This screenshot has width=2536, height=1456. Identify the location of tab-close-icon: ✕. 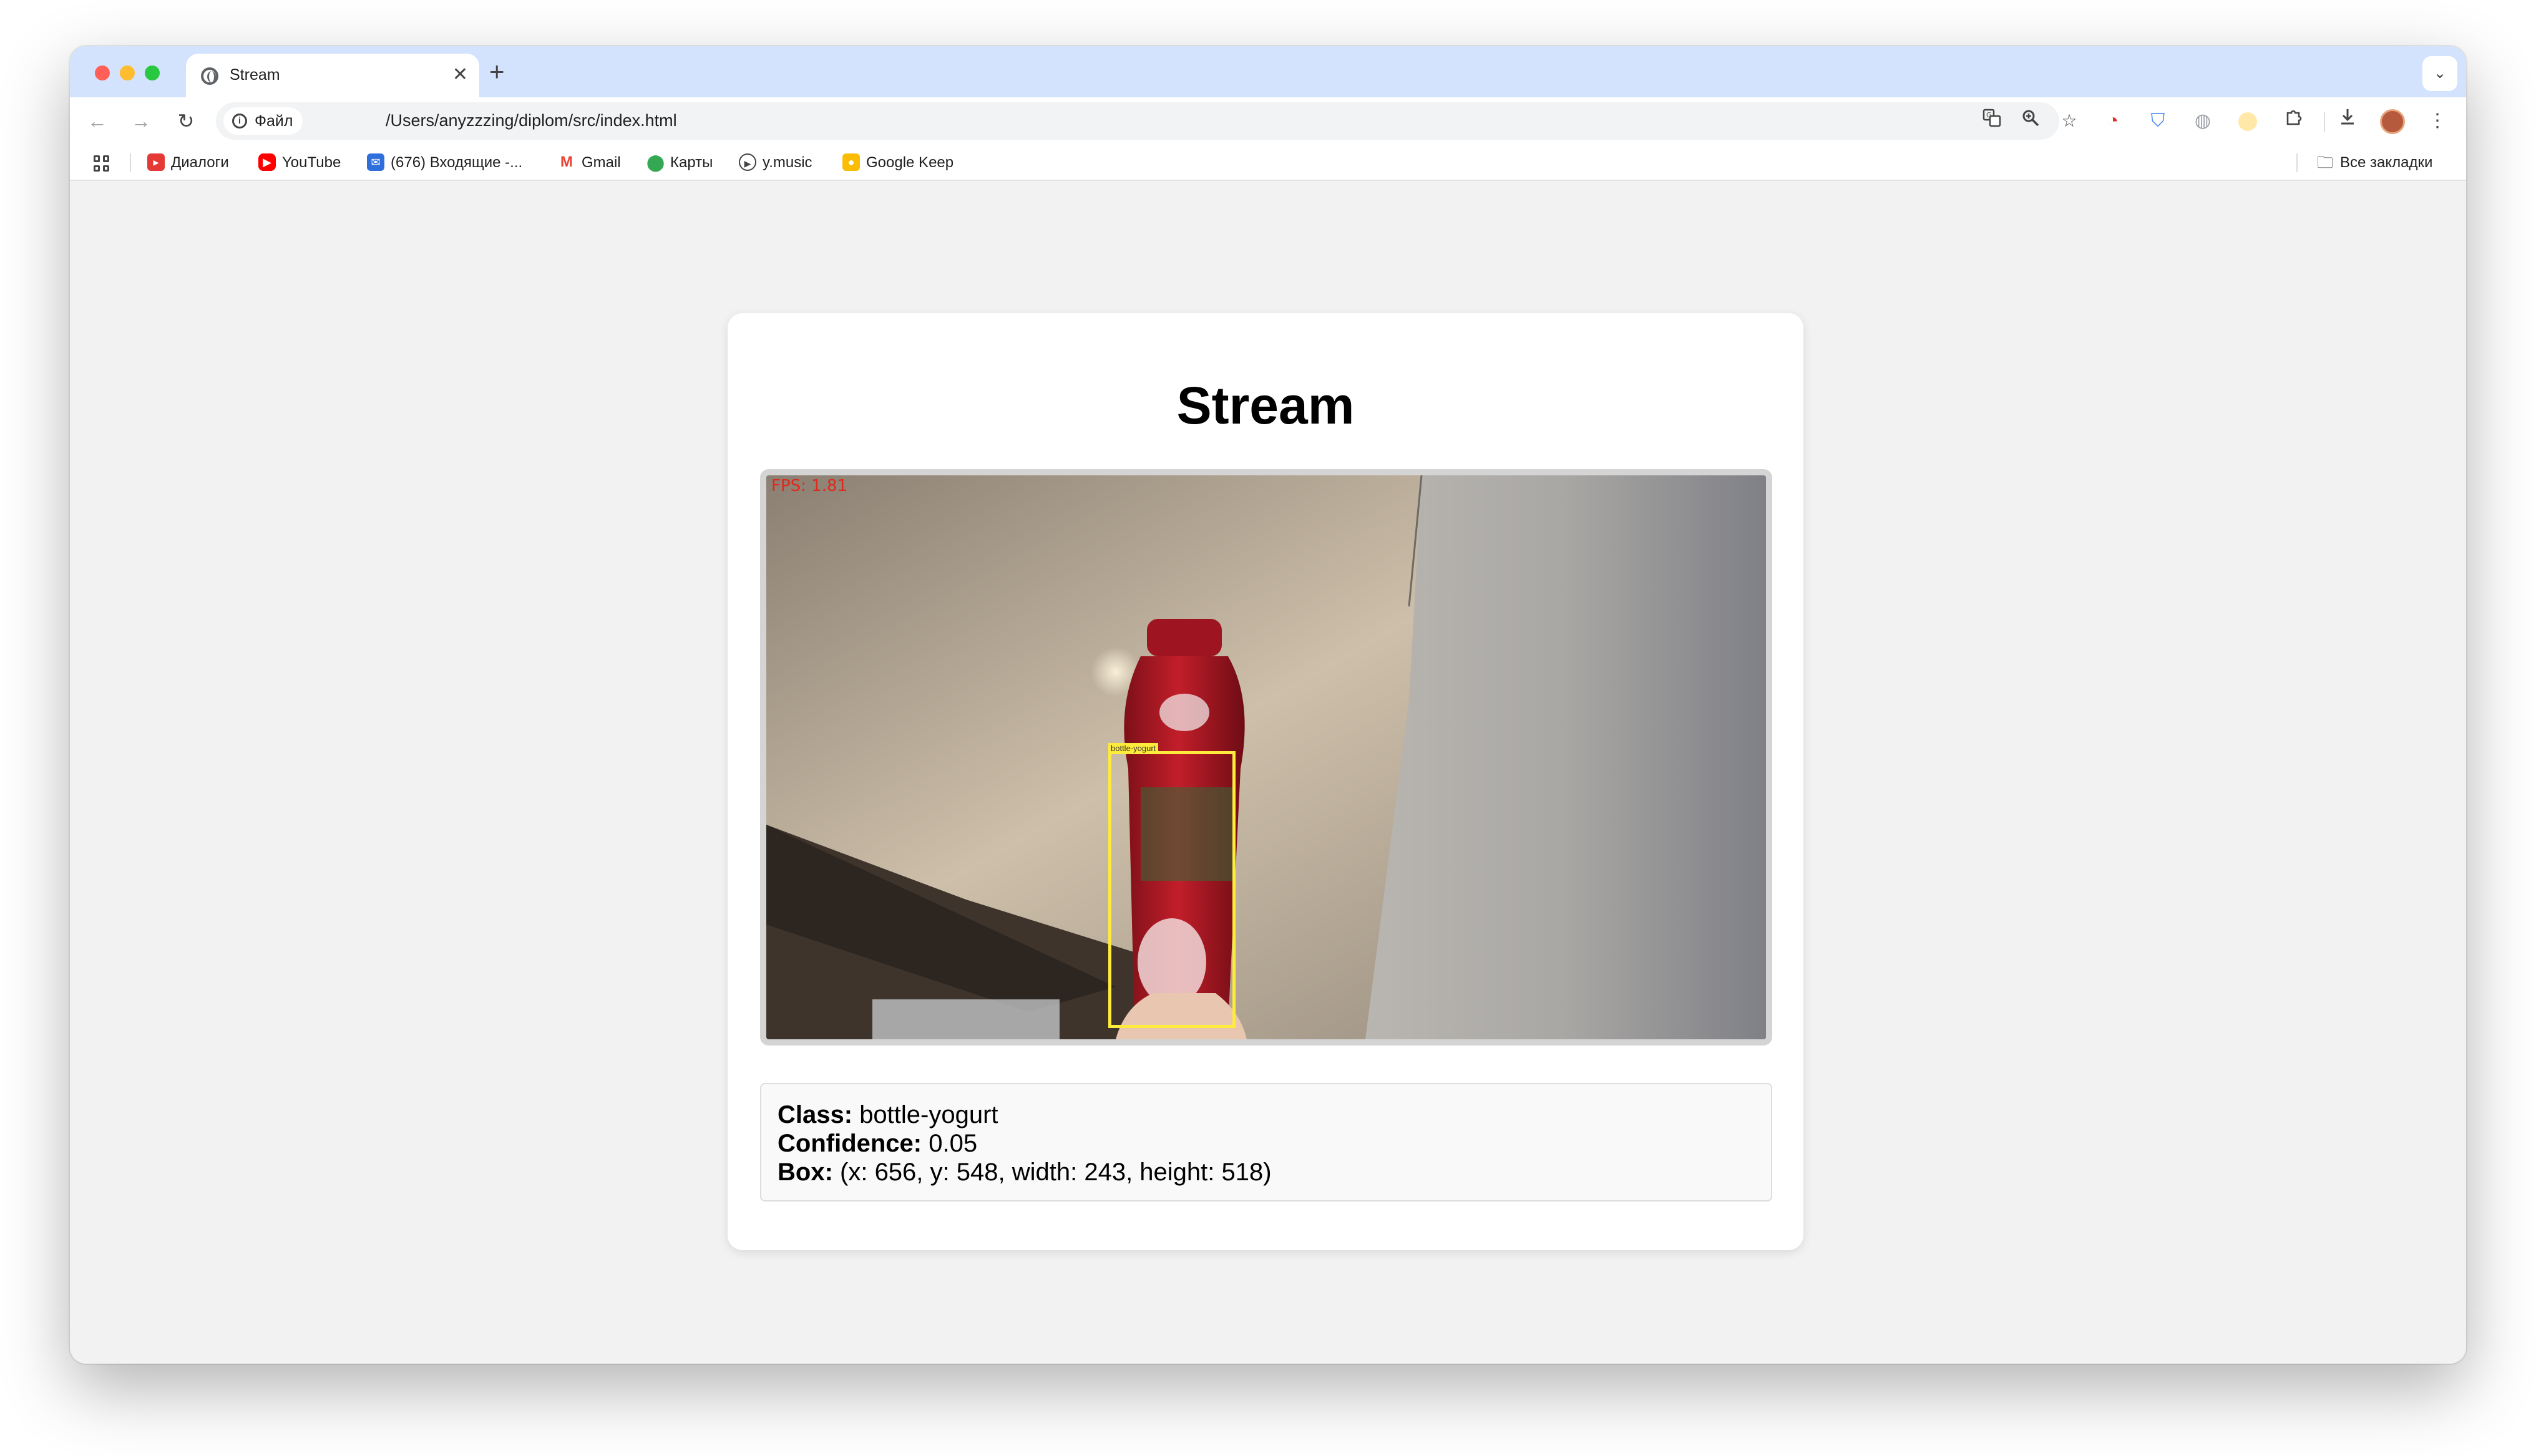
(460, 75).